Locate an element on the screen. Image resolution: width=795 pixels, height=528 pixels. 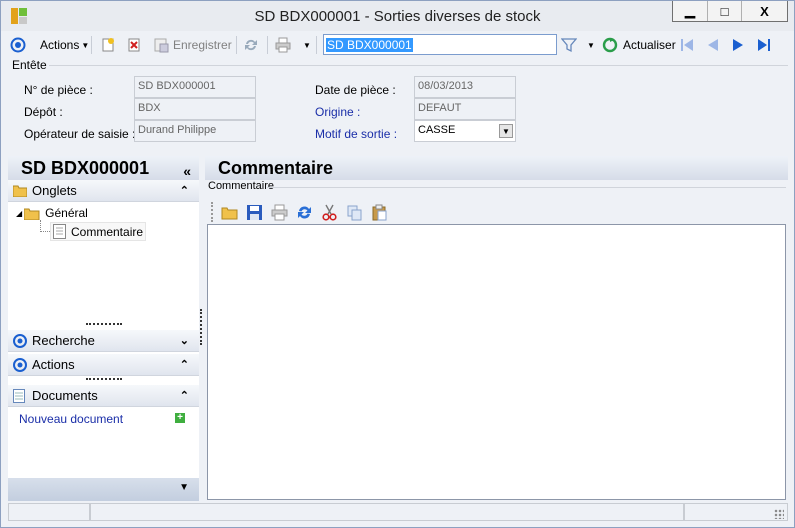
actions-menu-button: Actions ▼ is located at coordinates (64, 45).